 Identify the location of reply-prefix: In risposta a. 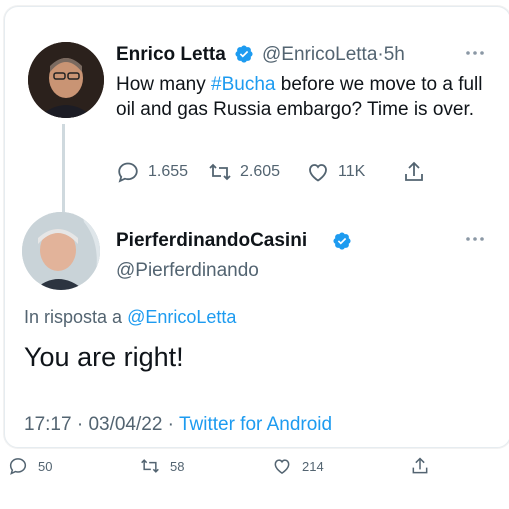
(76, 317).